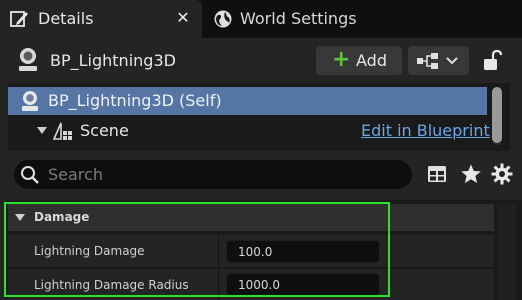 This screenshot has height=300, width=522. What do you see at coordinates (298, 18) in the screenshot?
I see `tab-world-settings-label: World Settings` at bounding box center [298, 18].